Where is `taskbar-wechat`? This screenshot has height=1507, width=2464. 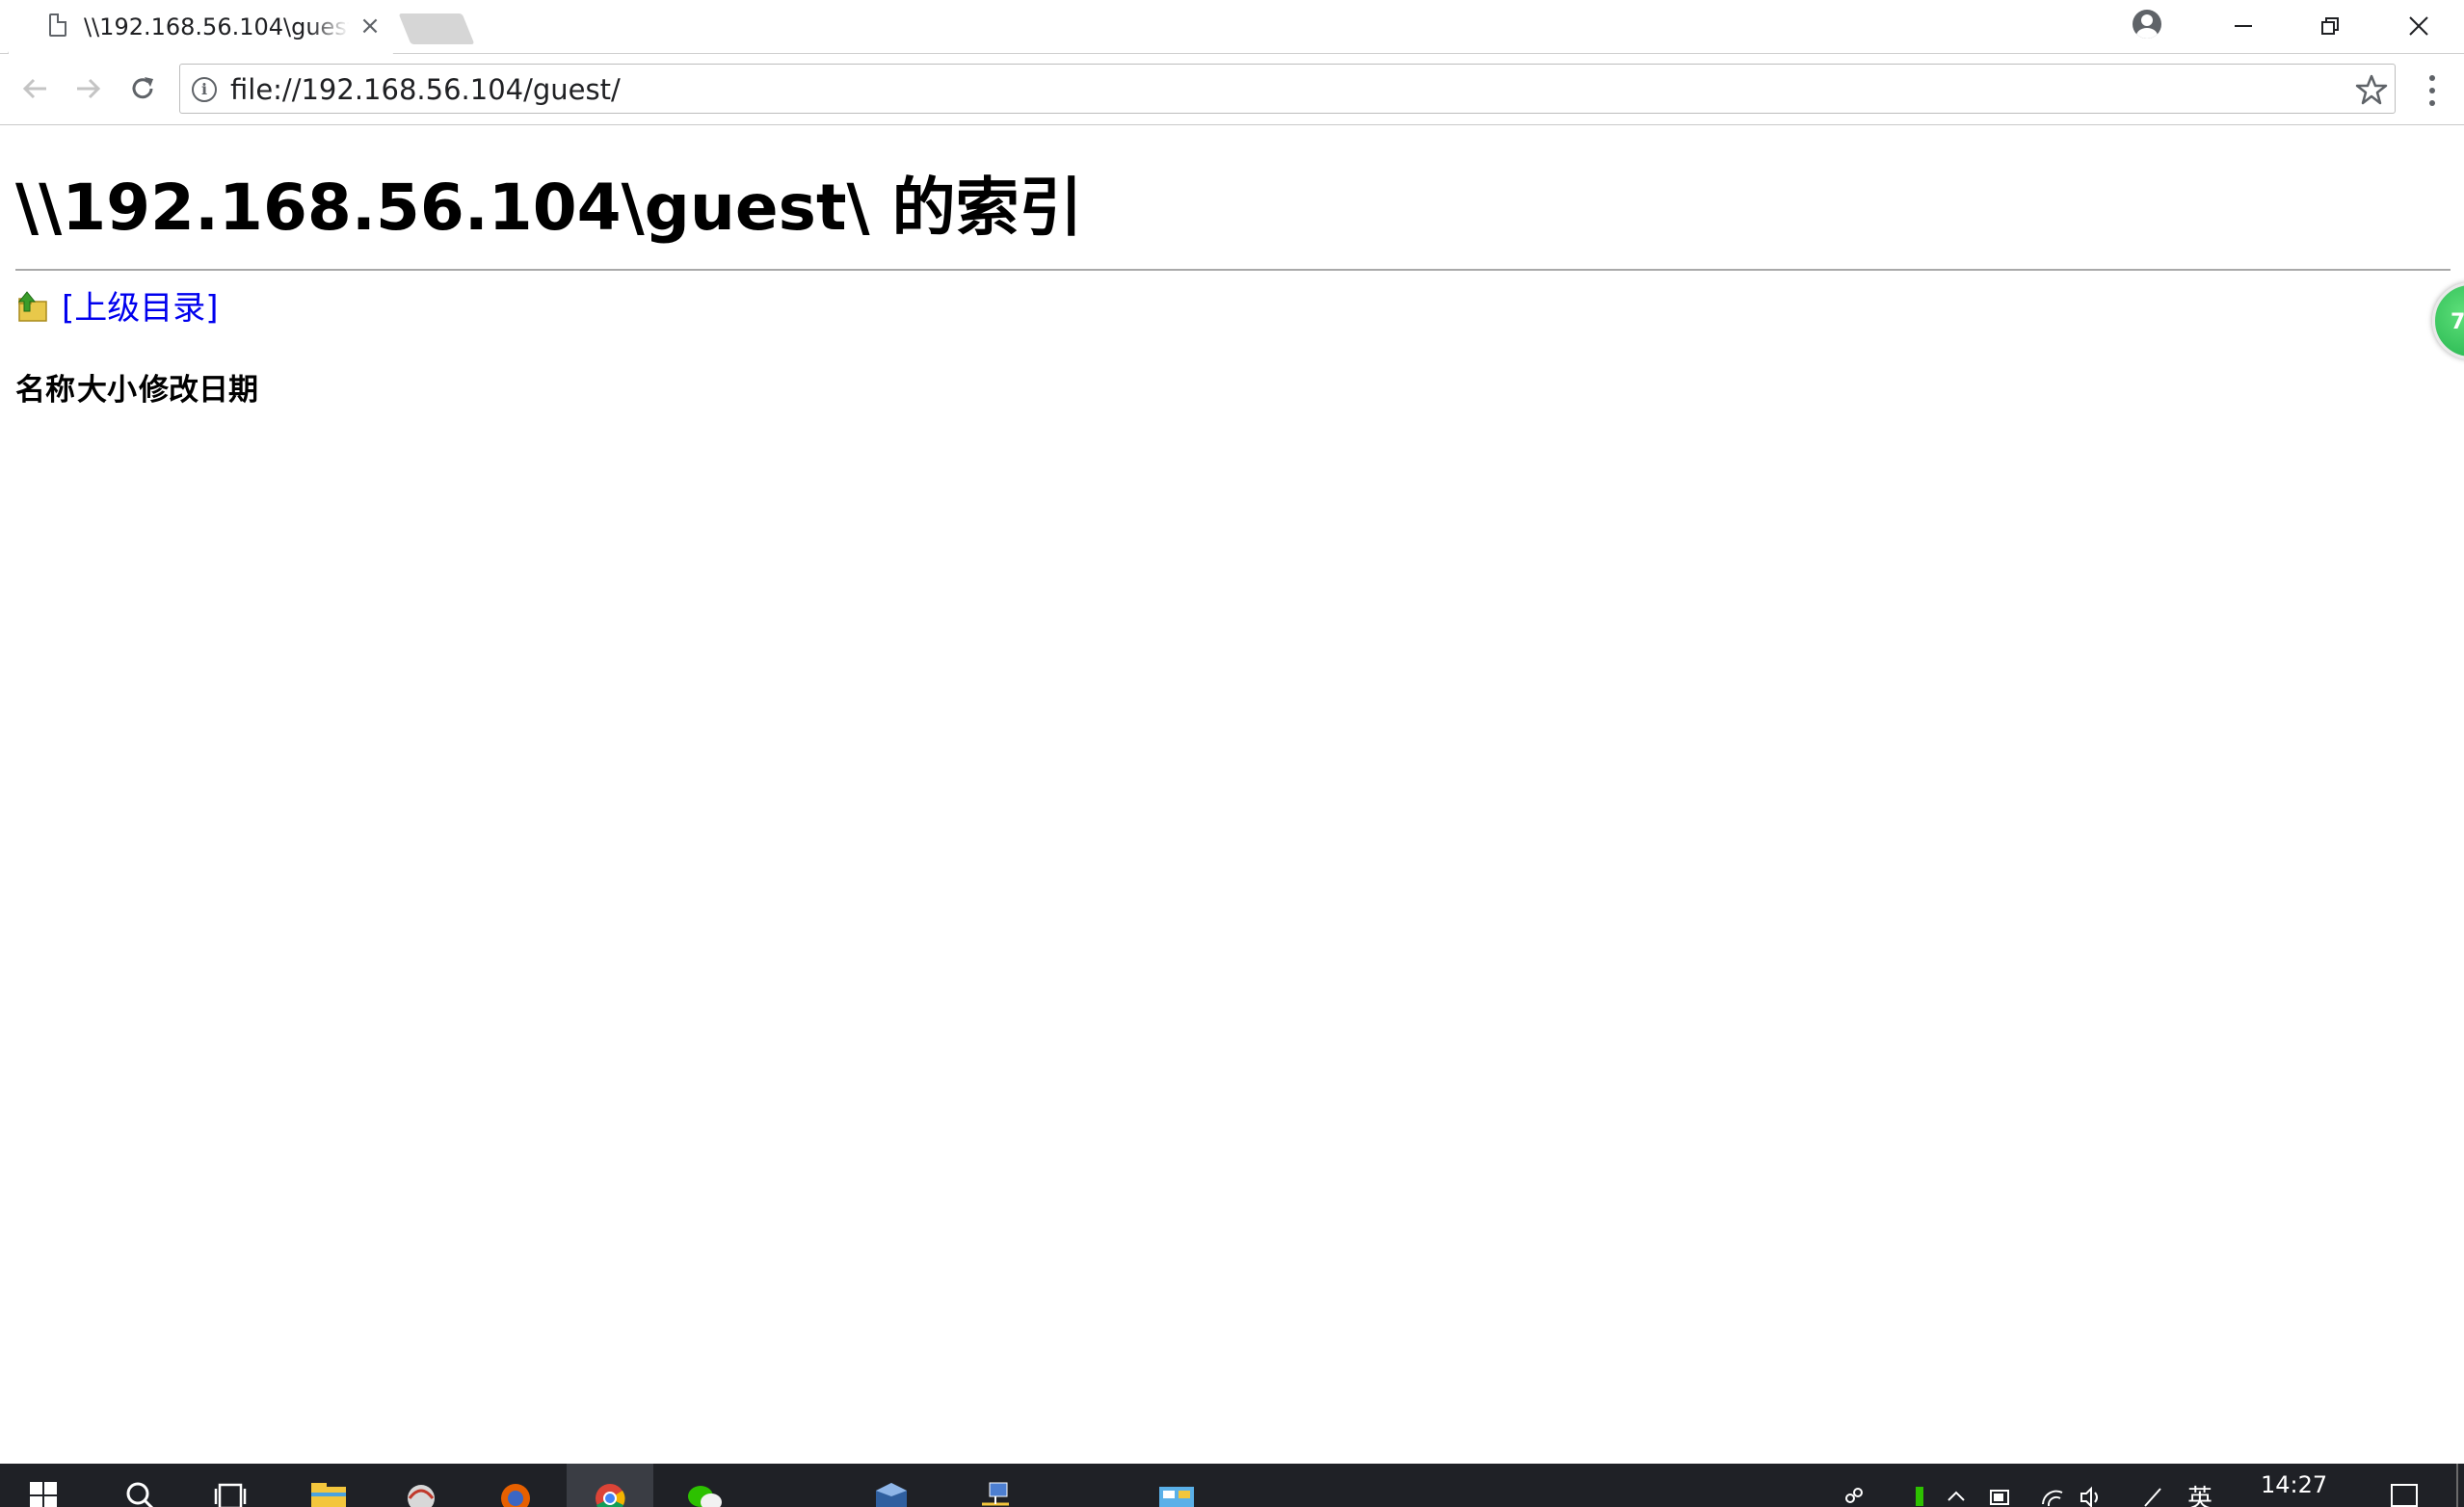
taskbar-wechat is located at coordinates (704, 1485).